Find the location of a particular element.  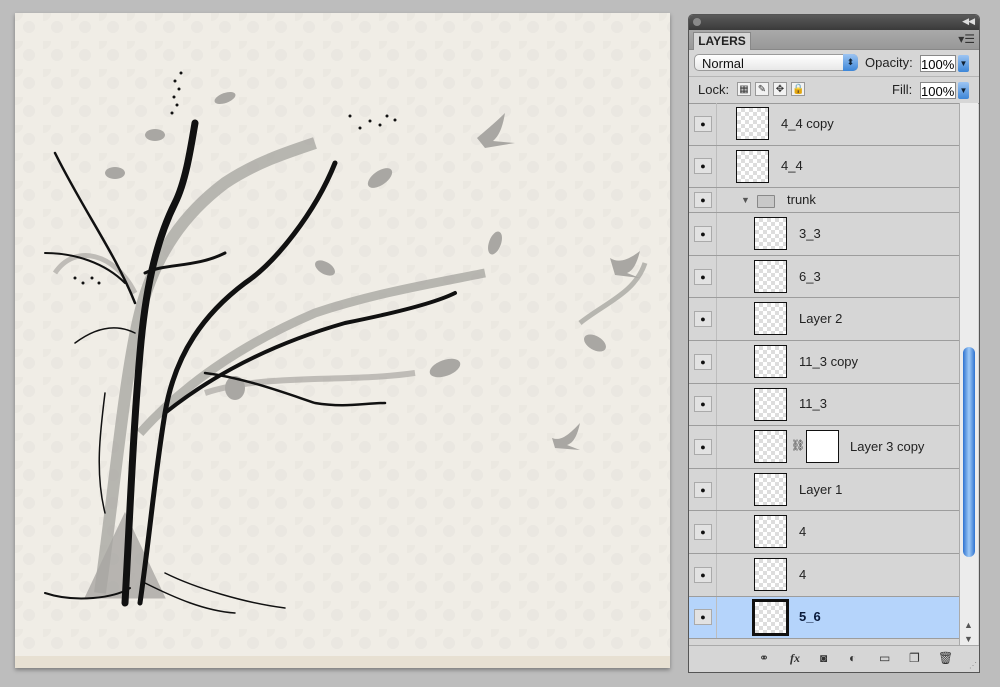

blend-mode-select: Normal ⬍ is located at coordinates (776, 62).